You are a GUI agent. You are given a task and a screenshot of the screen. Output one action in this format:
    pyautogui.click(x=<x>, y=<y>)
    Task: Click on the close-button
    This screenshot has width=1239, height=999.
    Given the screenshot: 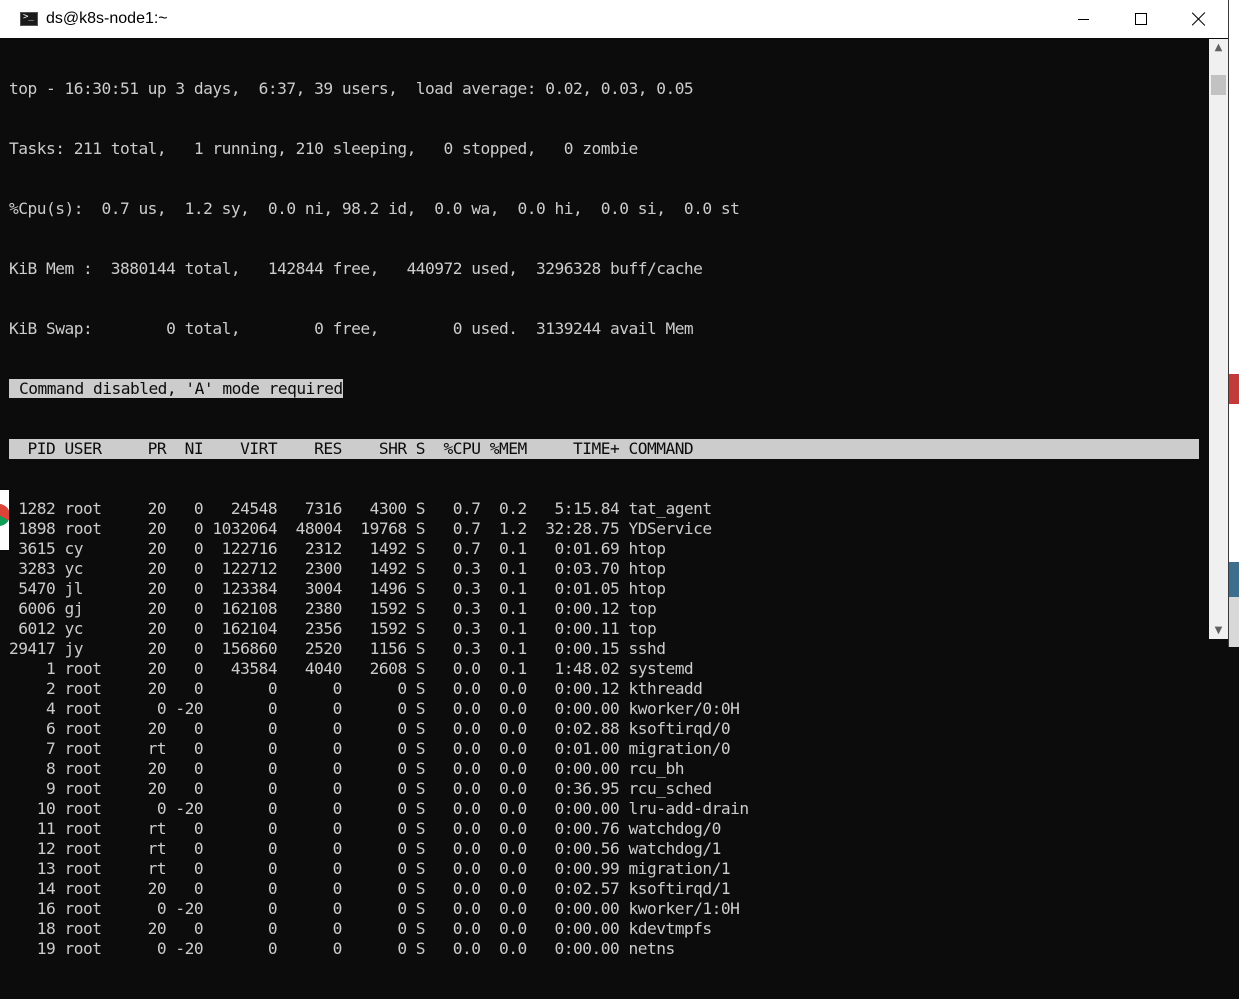 What is the action you would take?
    pyautogui.click(x=1199, y=19)
    